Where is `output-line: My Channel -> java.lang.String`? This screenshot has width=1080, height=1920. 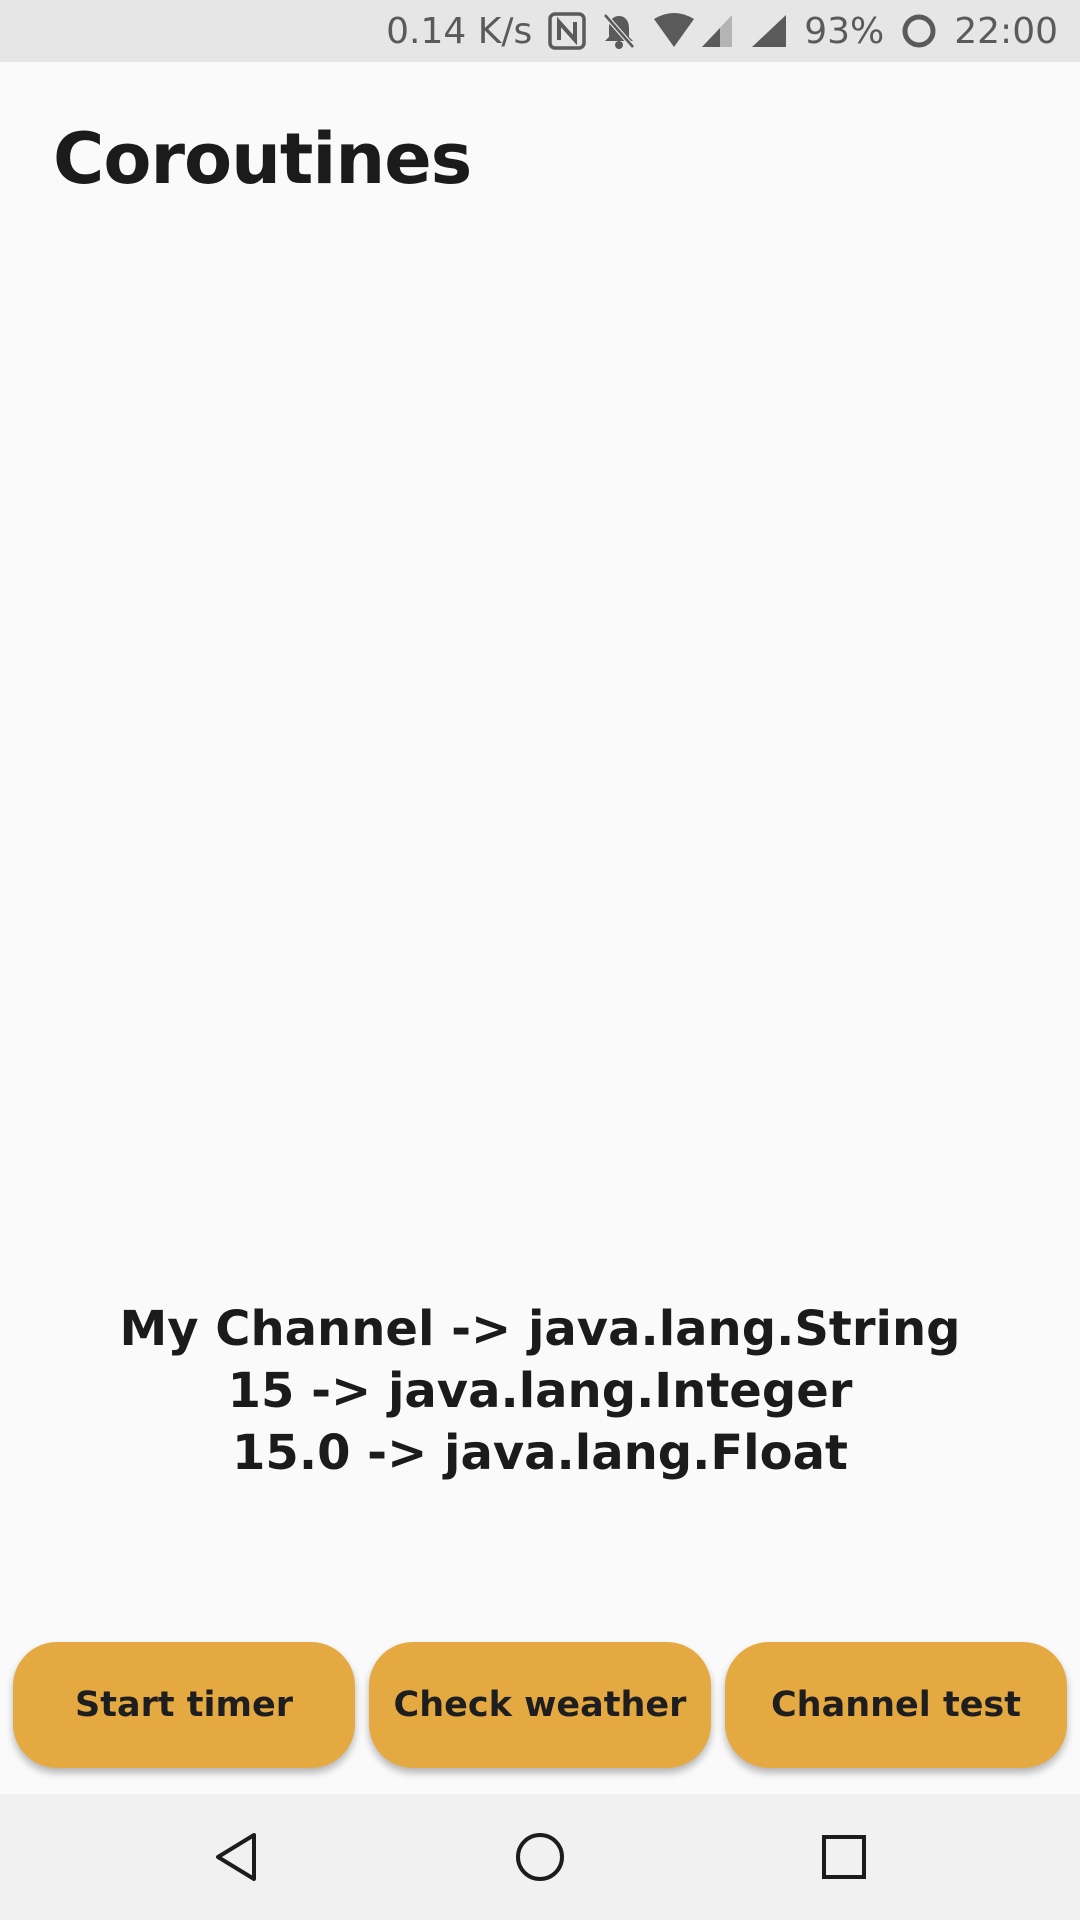
output-line: My Channel -> java.lang.String is located at coordinates (540, 1329).